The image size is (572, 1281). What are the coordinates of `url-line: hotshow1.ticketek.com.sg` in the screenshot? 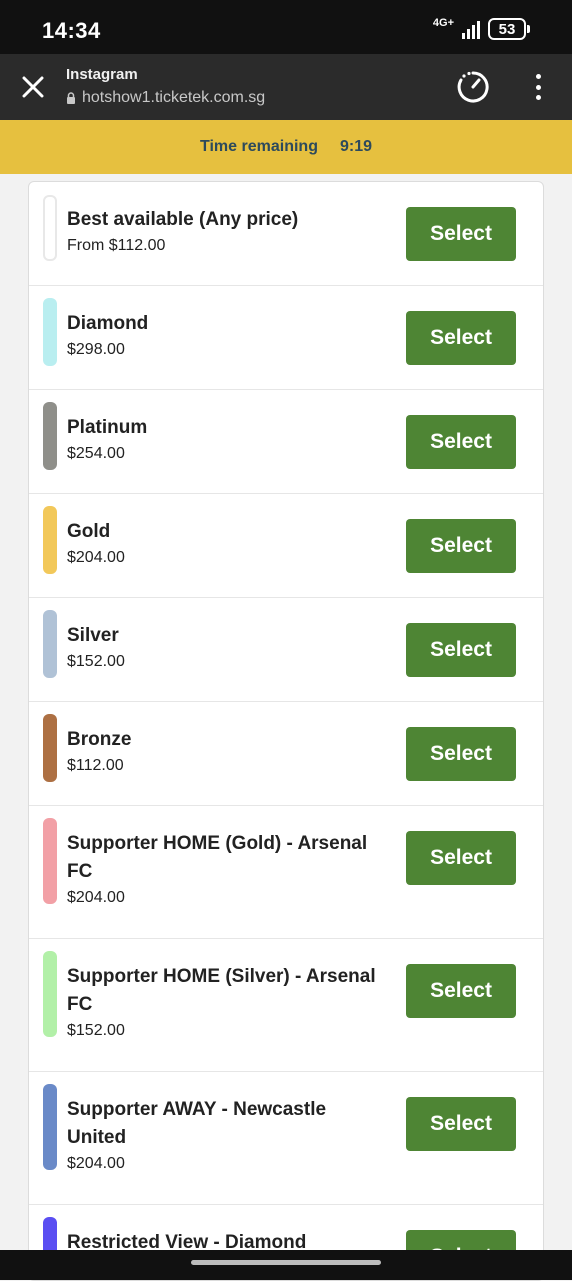 It's located at (165, 98).